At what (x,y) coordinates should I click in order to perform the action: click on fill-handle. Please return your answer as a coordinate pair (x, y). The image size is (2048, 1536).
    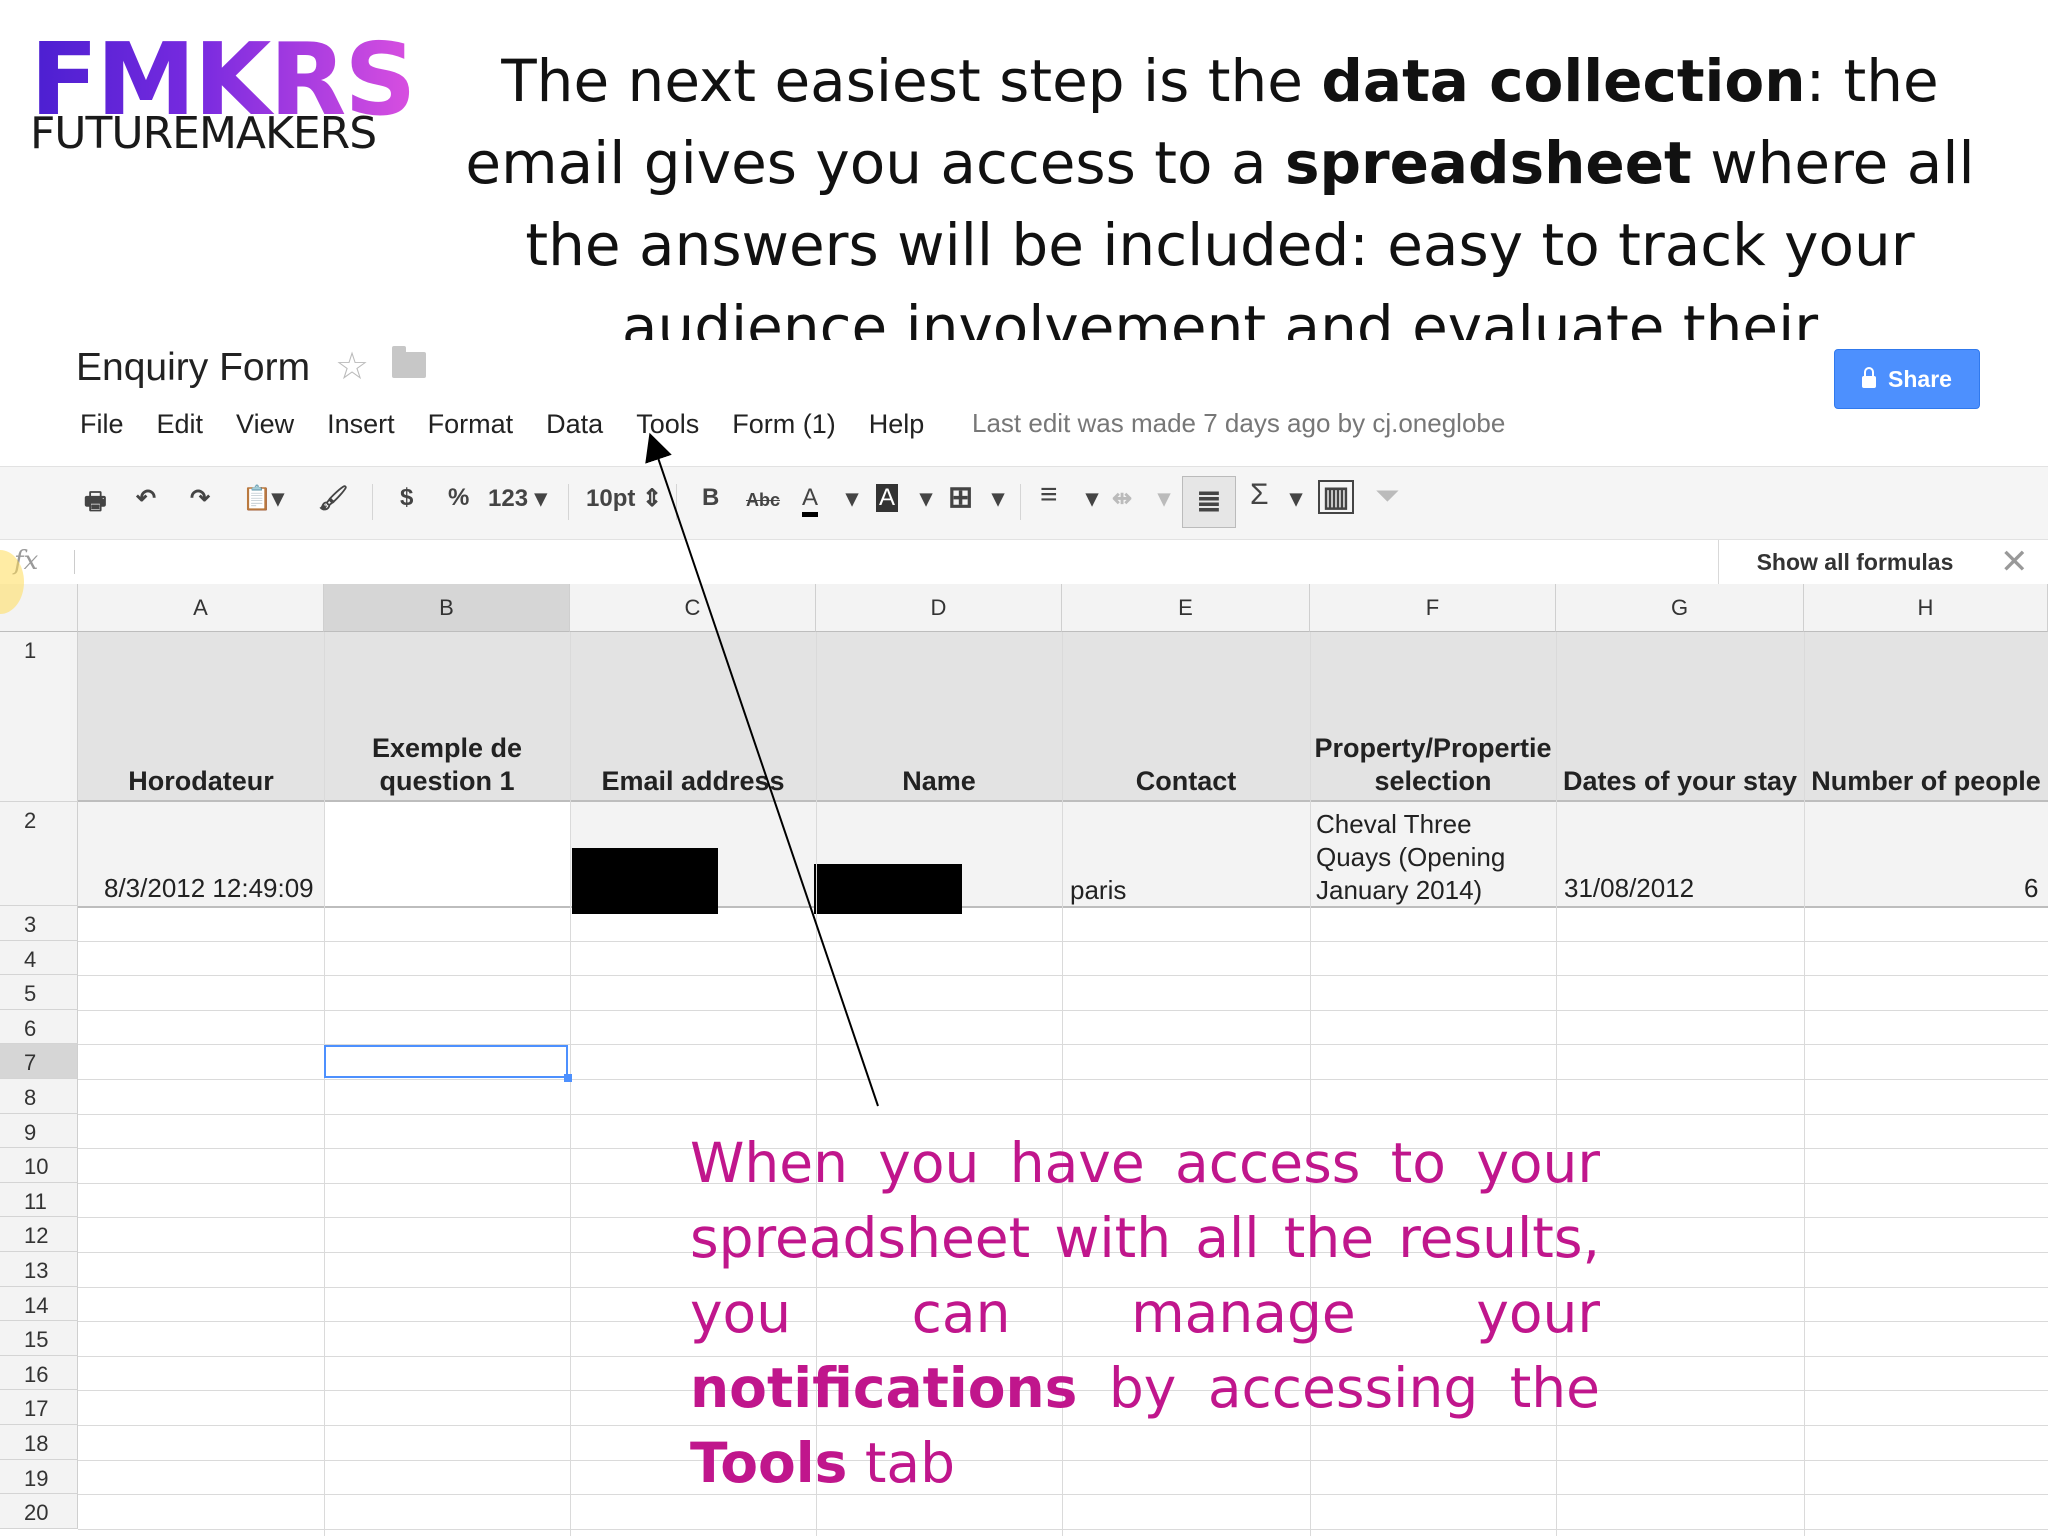
    Looking at the image, I should click on (568, 1078).